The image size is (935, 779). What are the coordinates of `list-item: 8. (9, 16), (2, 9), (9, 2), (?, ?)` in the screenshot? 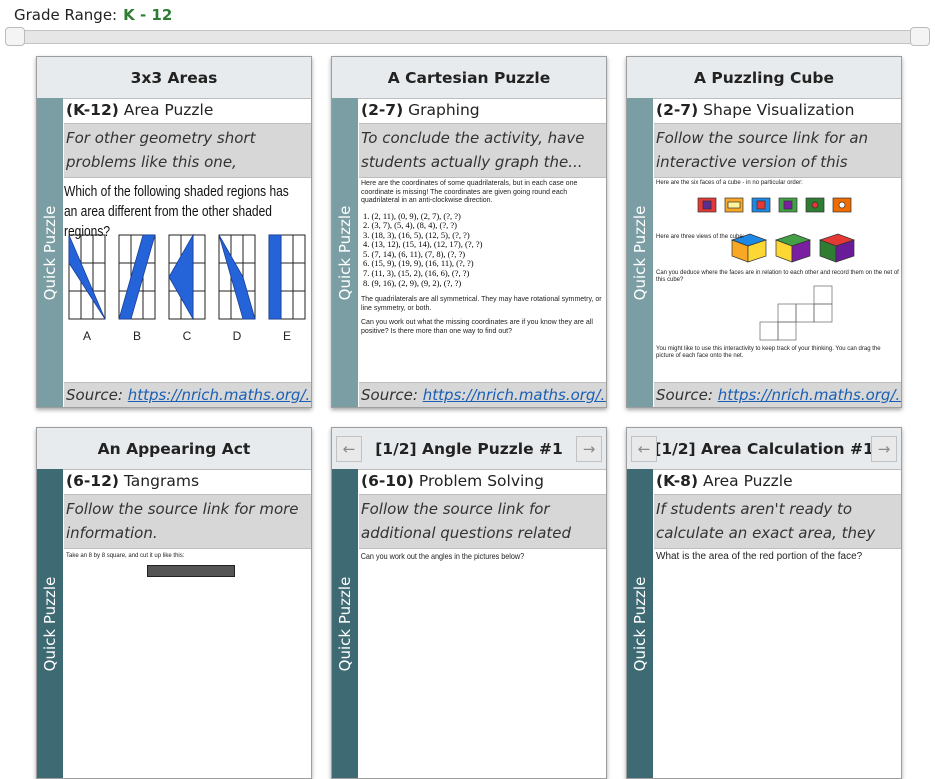 It's located at (412, 282).